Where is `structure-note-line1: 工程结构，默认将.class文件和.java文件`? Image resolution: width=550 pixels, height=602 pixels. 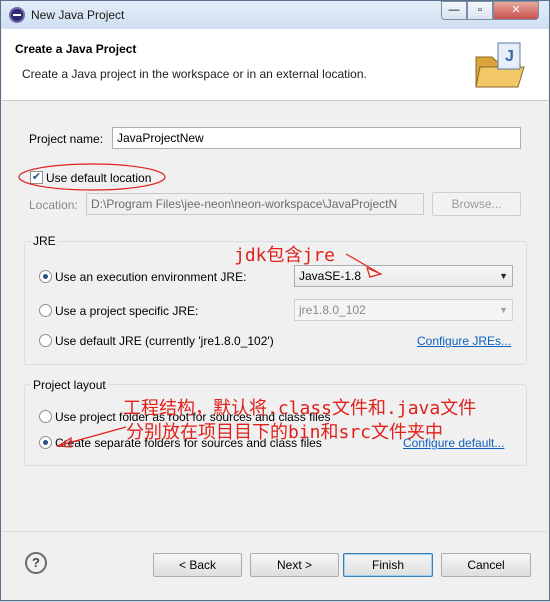 structure-note-line1: 工程结构，默认将.class文件和.java文件 is located at coordinates (300, 408).